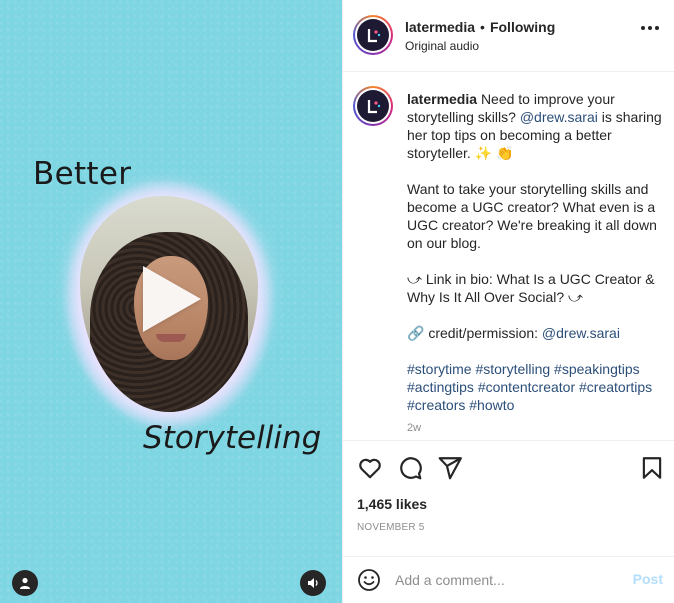 This screenshot has width=674, height=603. Describe the element at coordinates (505, 580) in the screenshot. I see `comment-input` at that location.